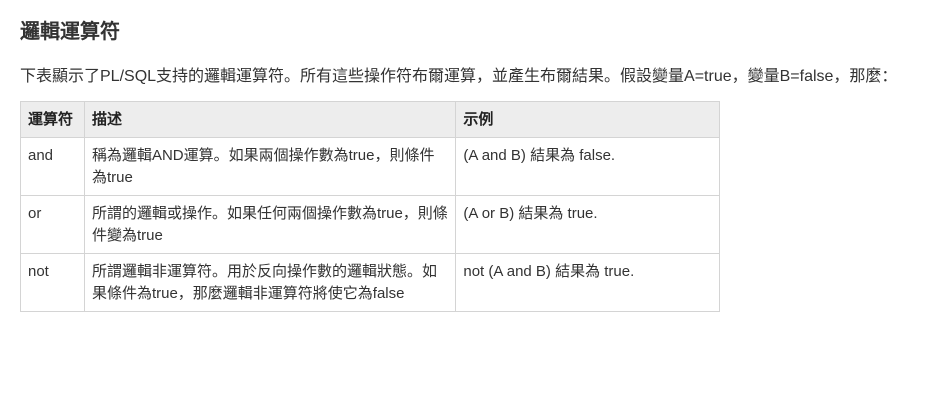  Describe the element at coordinates (52, 119) in the screenshot. I see `header-operator: 運算符` at that location.